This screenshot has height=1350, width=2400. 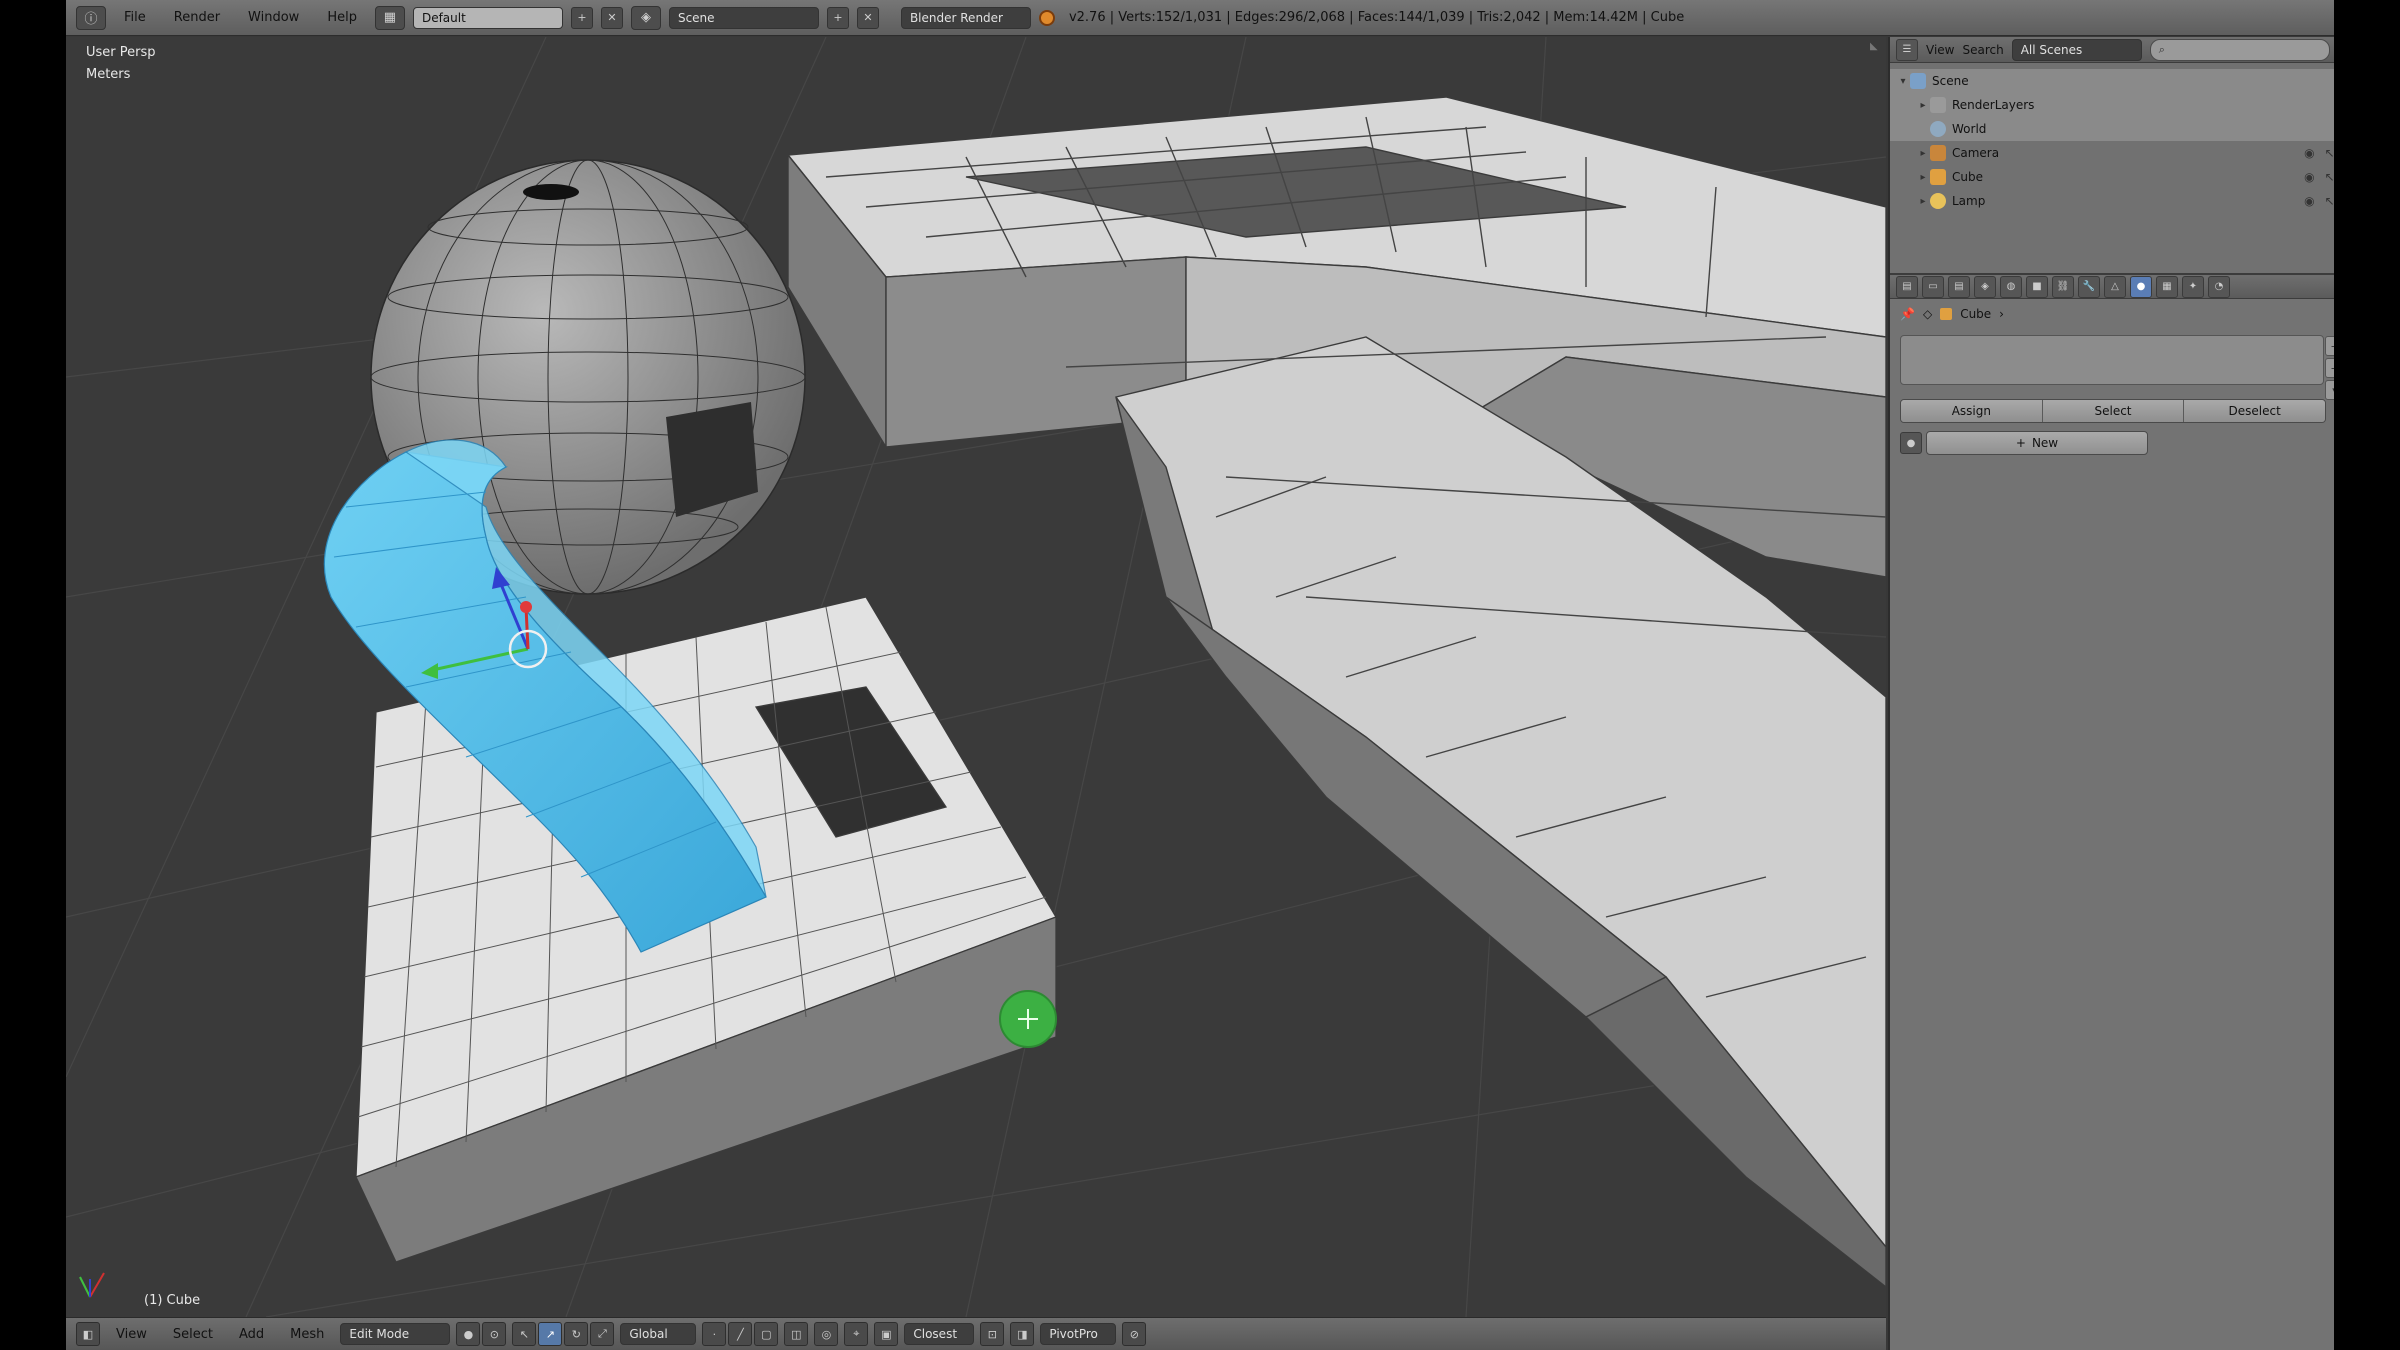 I want to click on menu-select: Select, so click(x=193, y=1334).